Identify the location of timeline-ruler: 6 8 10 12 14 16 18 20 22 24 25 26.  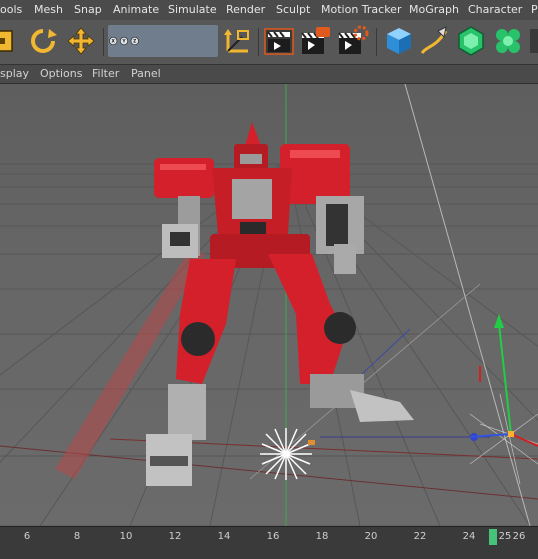
(269, 538).